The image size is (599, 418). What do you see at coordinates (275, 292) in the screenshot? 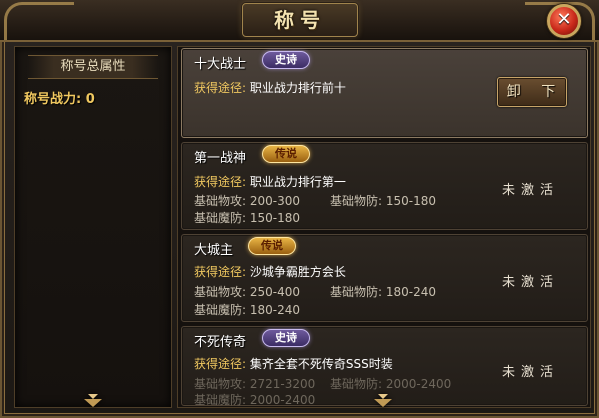
I see `stat-value: 250-400` at bounding box center [275, 292].